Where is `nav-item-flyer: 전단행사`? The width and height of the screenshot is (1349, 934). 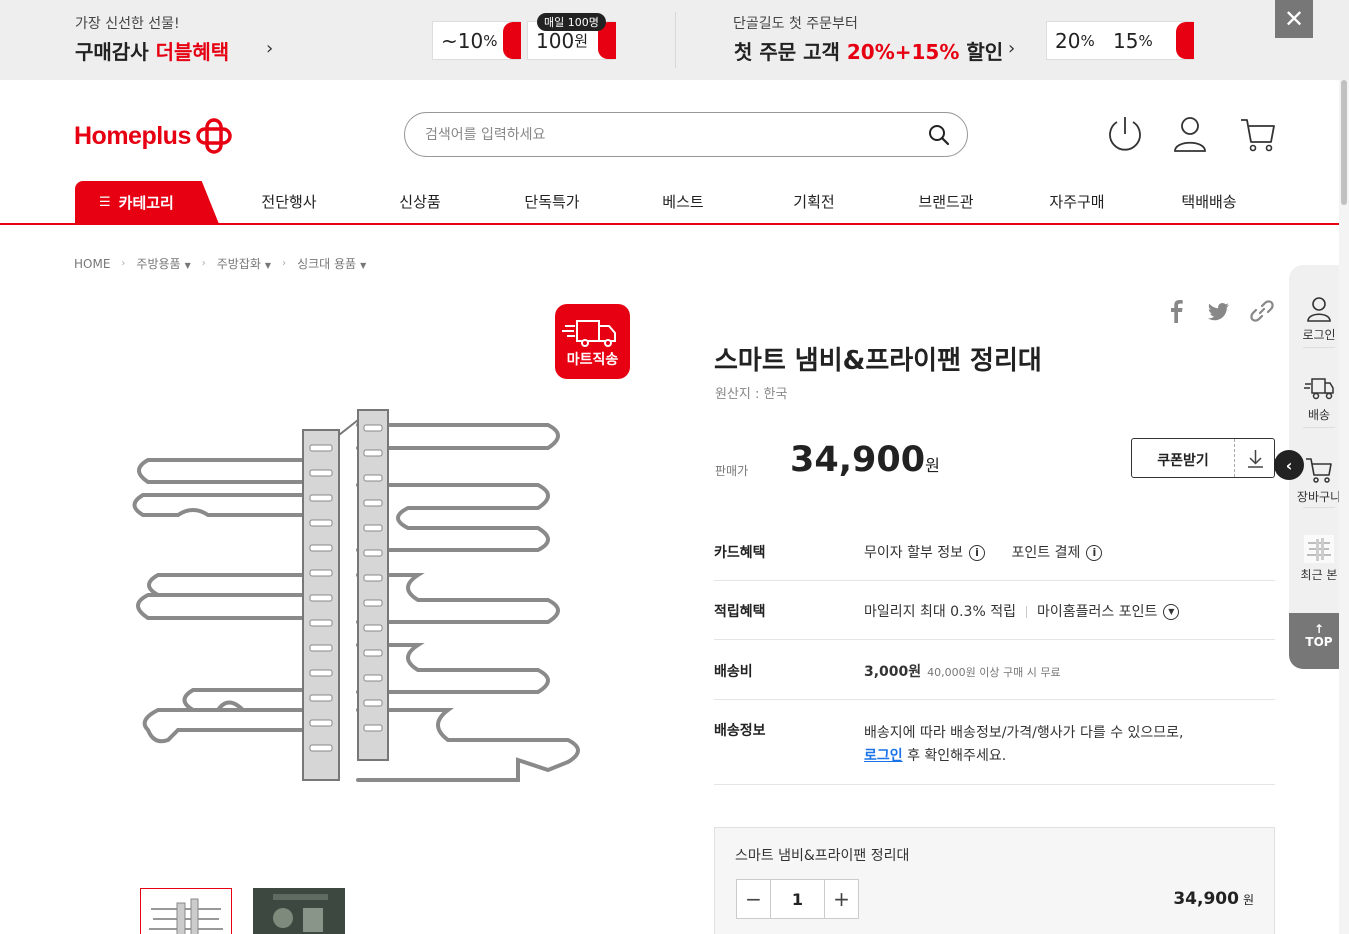
nav-item-flyer: 전단행사 is located at coordinates (288, 201).